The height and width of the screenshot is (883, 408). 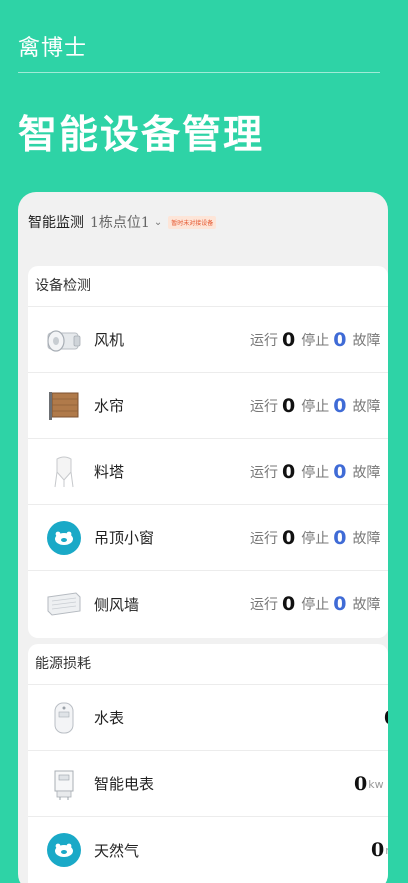 I want to click on water-meter-icon, so click(x=64, y=718).